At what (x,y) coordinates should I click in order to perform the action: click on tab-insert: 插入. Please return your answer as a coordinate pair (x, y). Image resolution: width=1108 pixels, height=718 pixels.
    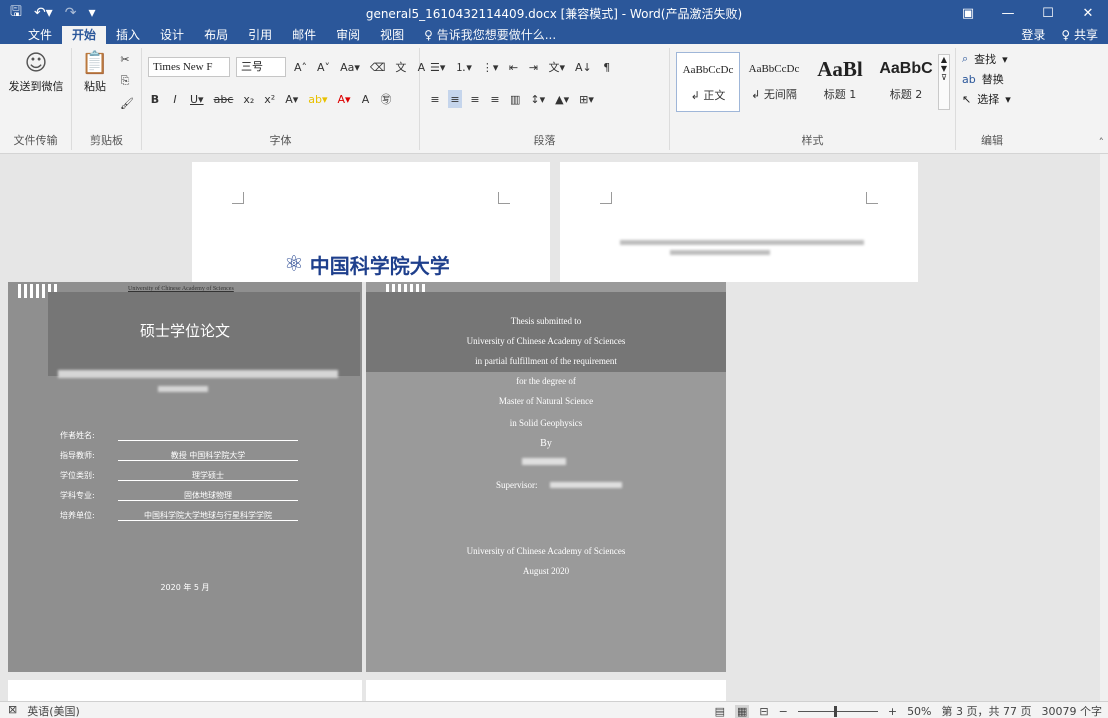
    Looking at the image, I should click on (128, 35).